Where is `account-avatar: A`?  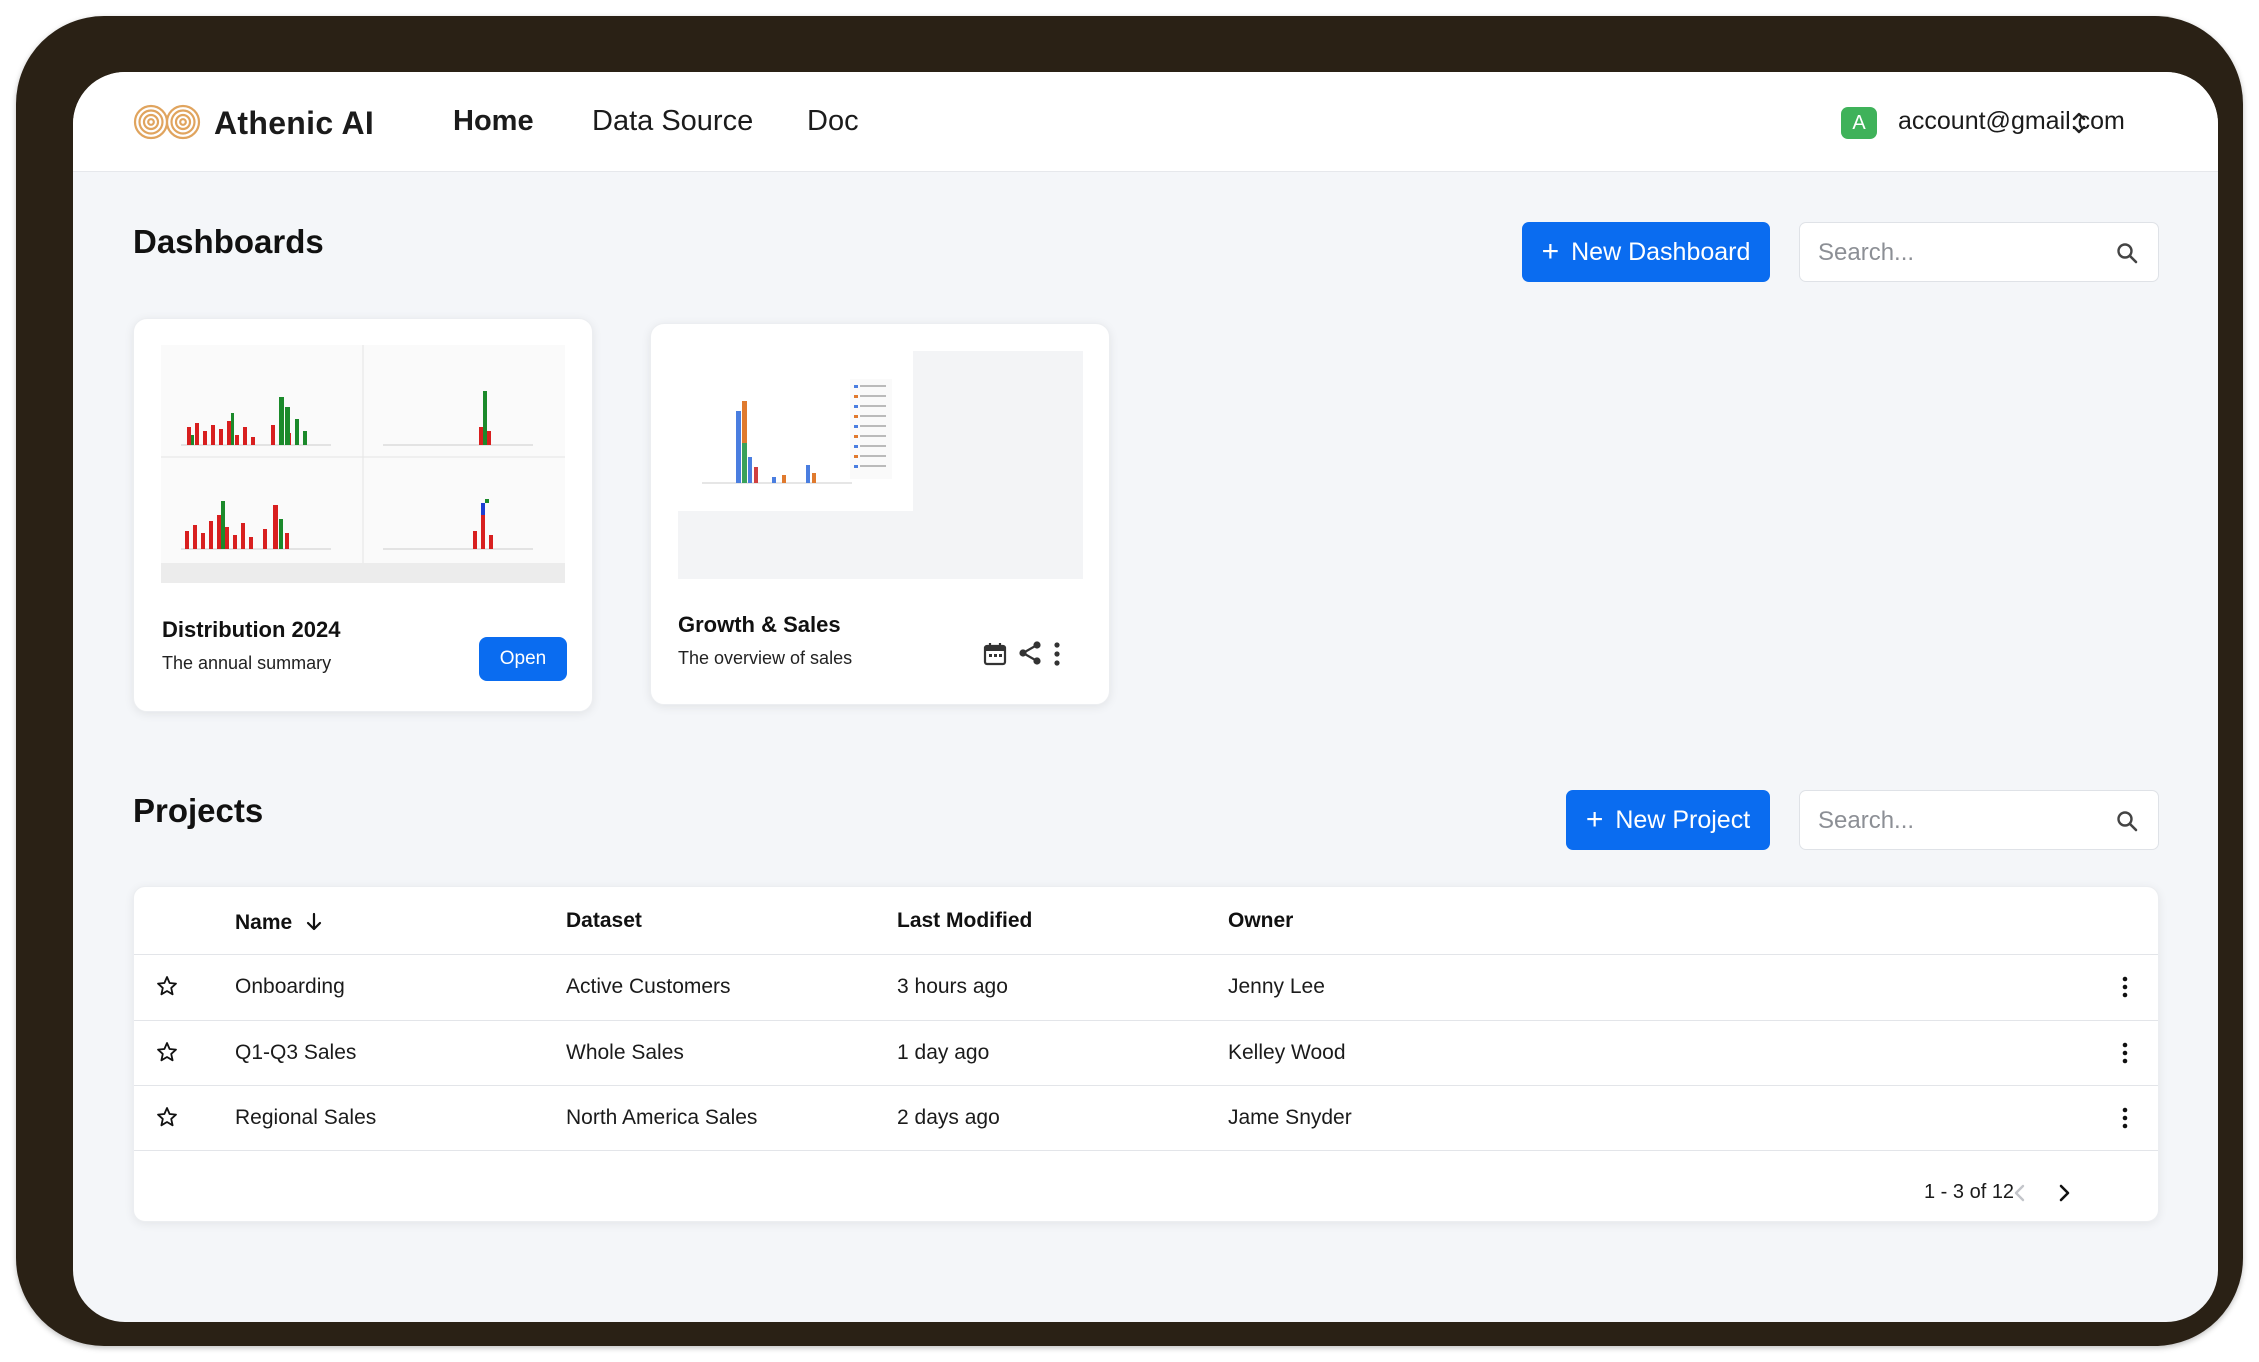
account-avatar: A is located at coordinates (1859, 123).